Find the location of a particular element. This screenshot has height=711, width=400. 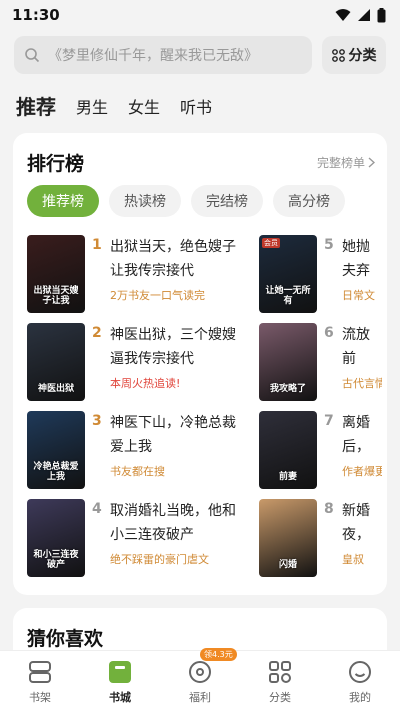

category-button: 分类 is located at coordinates (354, 55).